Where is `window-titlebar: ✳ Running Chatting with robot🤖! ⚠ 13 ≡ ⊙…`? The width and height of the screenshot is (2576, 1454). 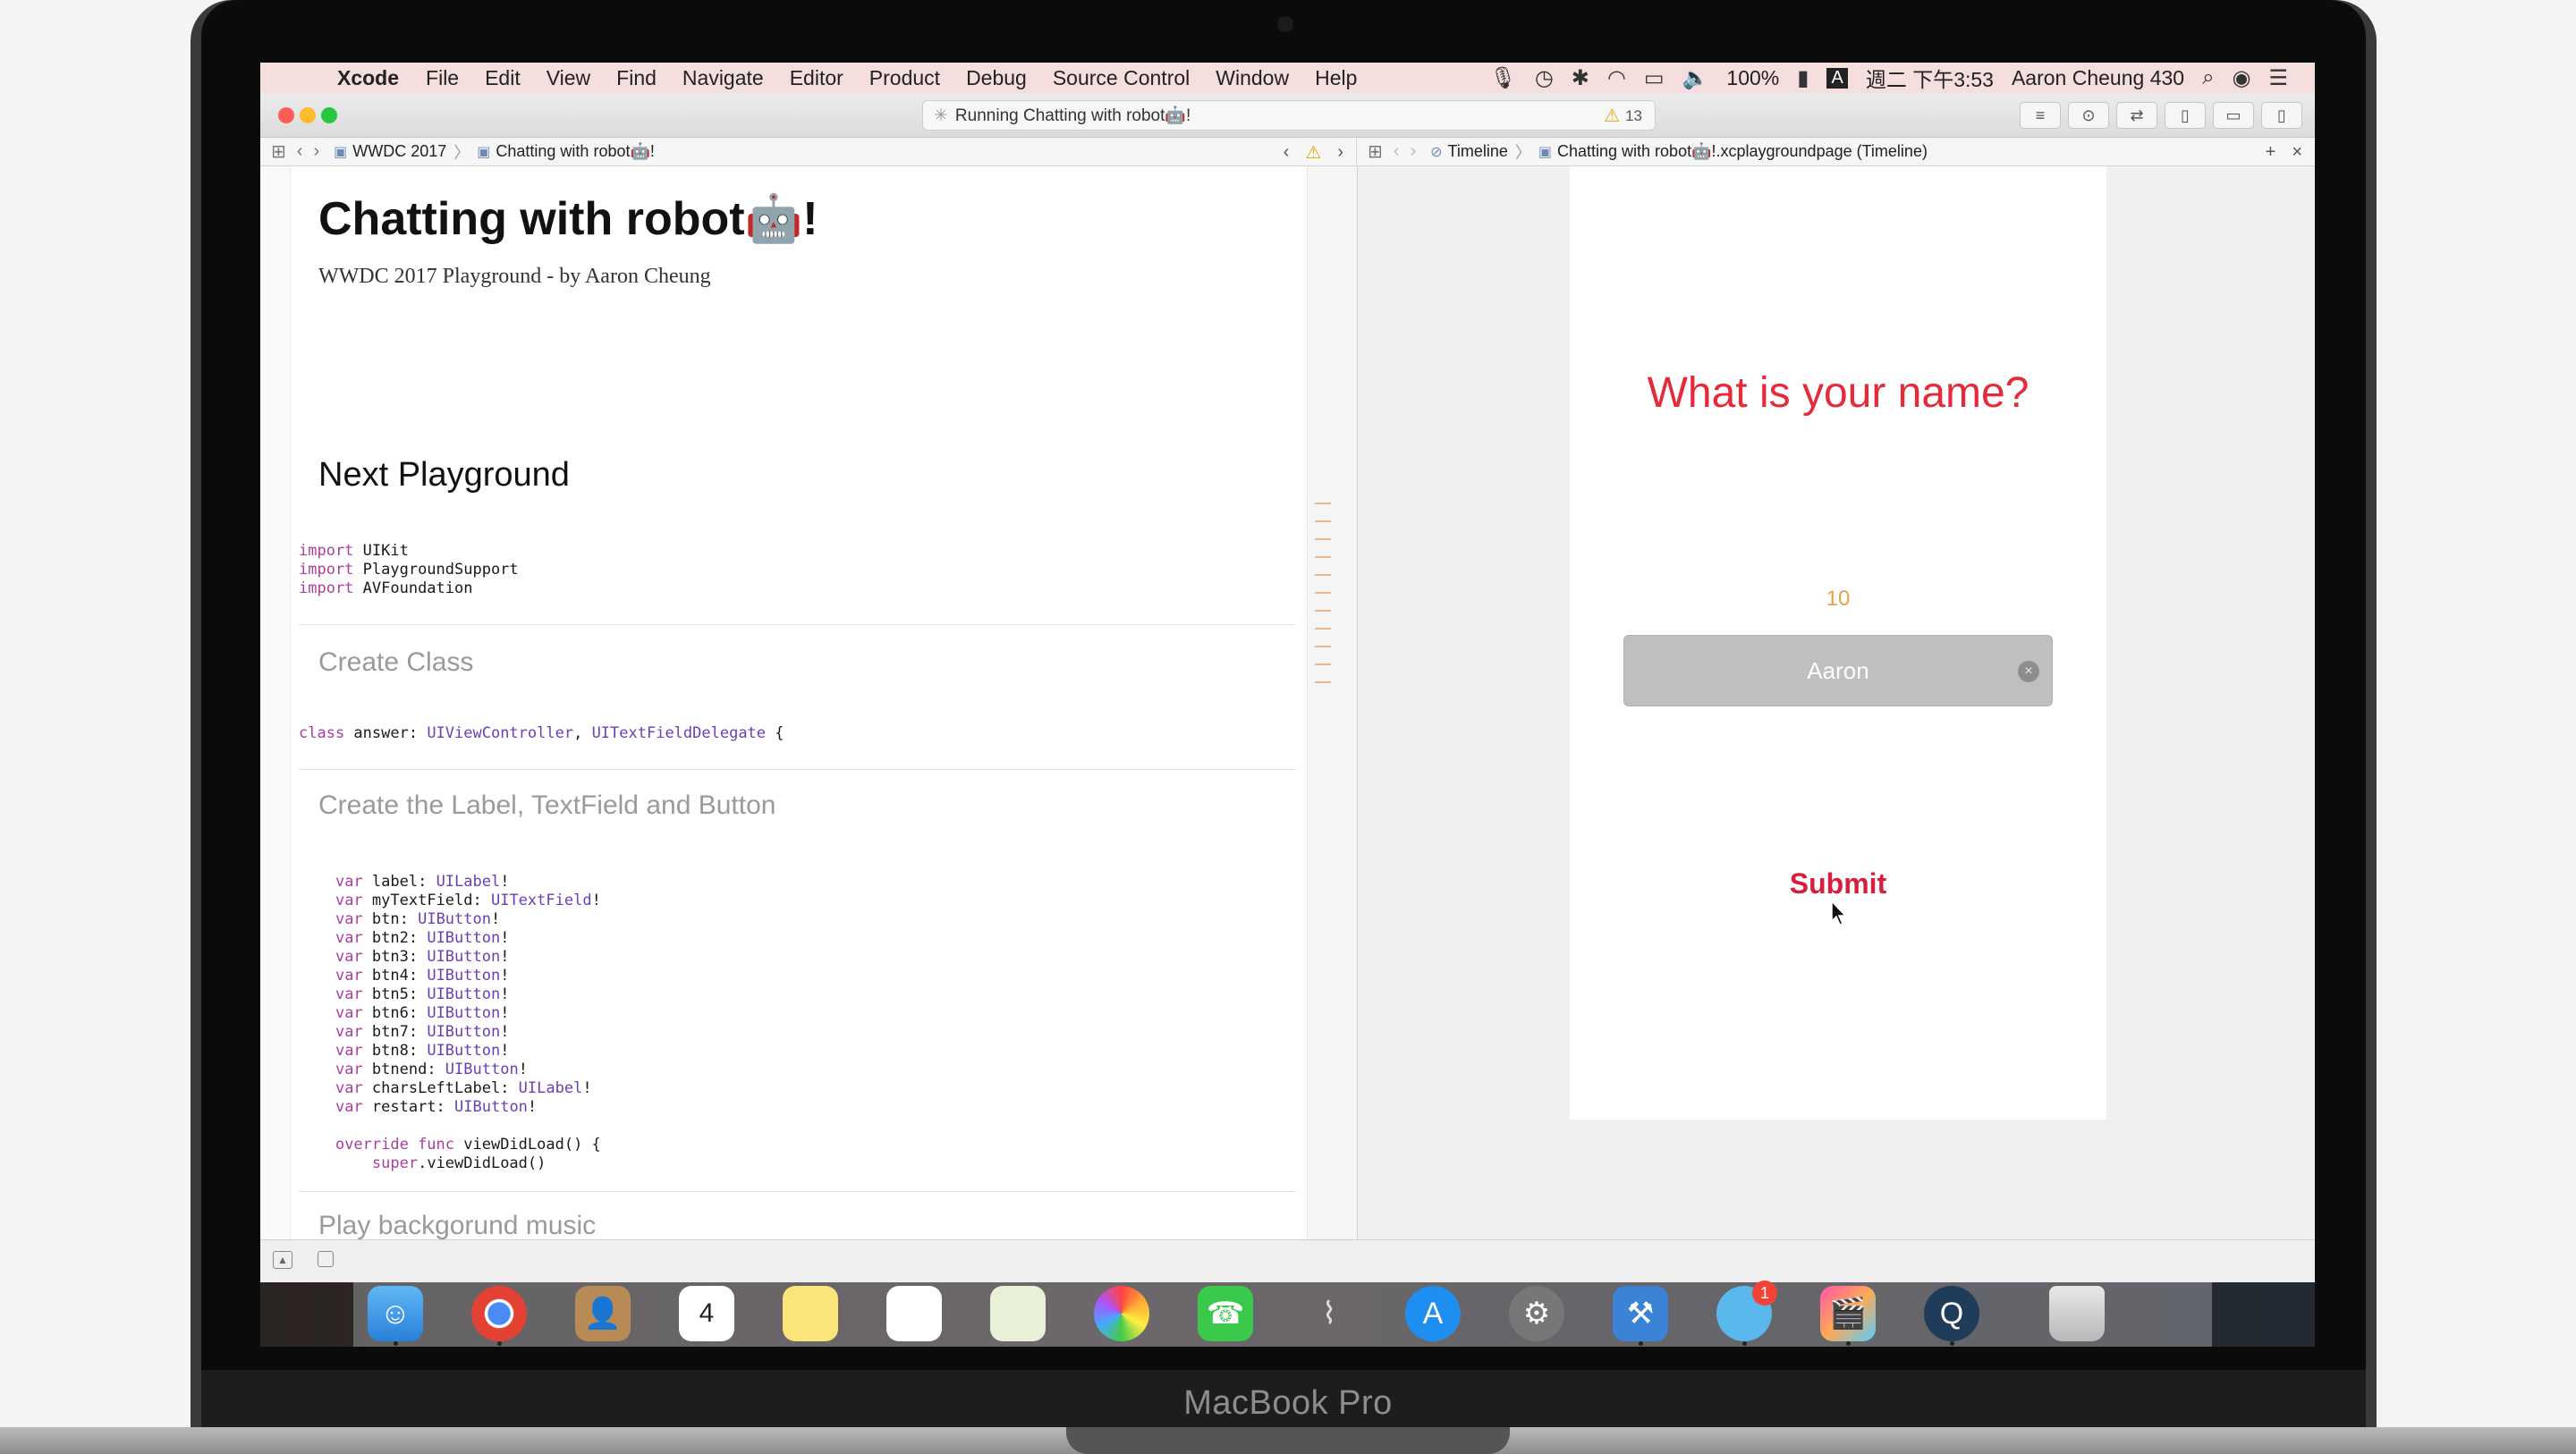 window-titlebar: ✳ Running Chatting with robot🤖! ⚠ 13 ≡ ⊙… is located at coordinates (1287, 116).